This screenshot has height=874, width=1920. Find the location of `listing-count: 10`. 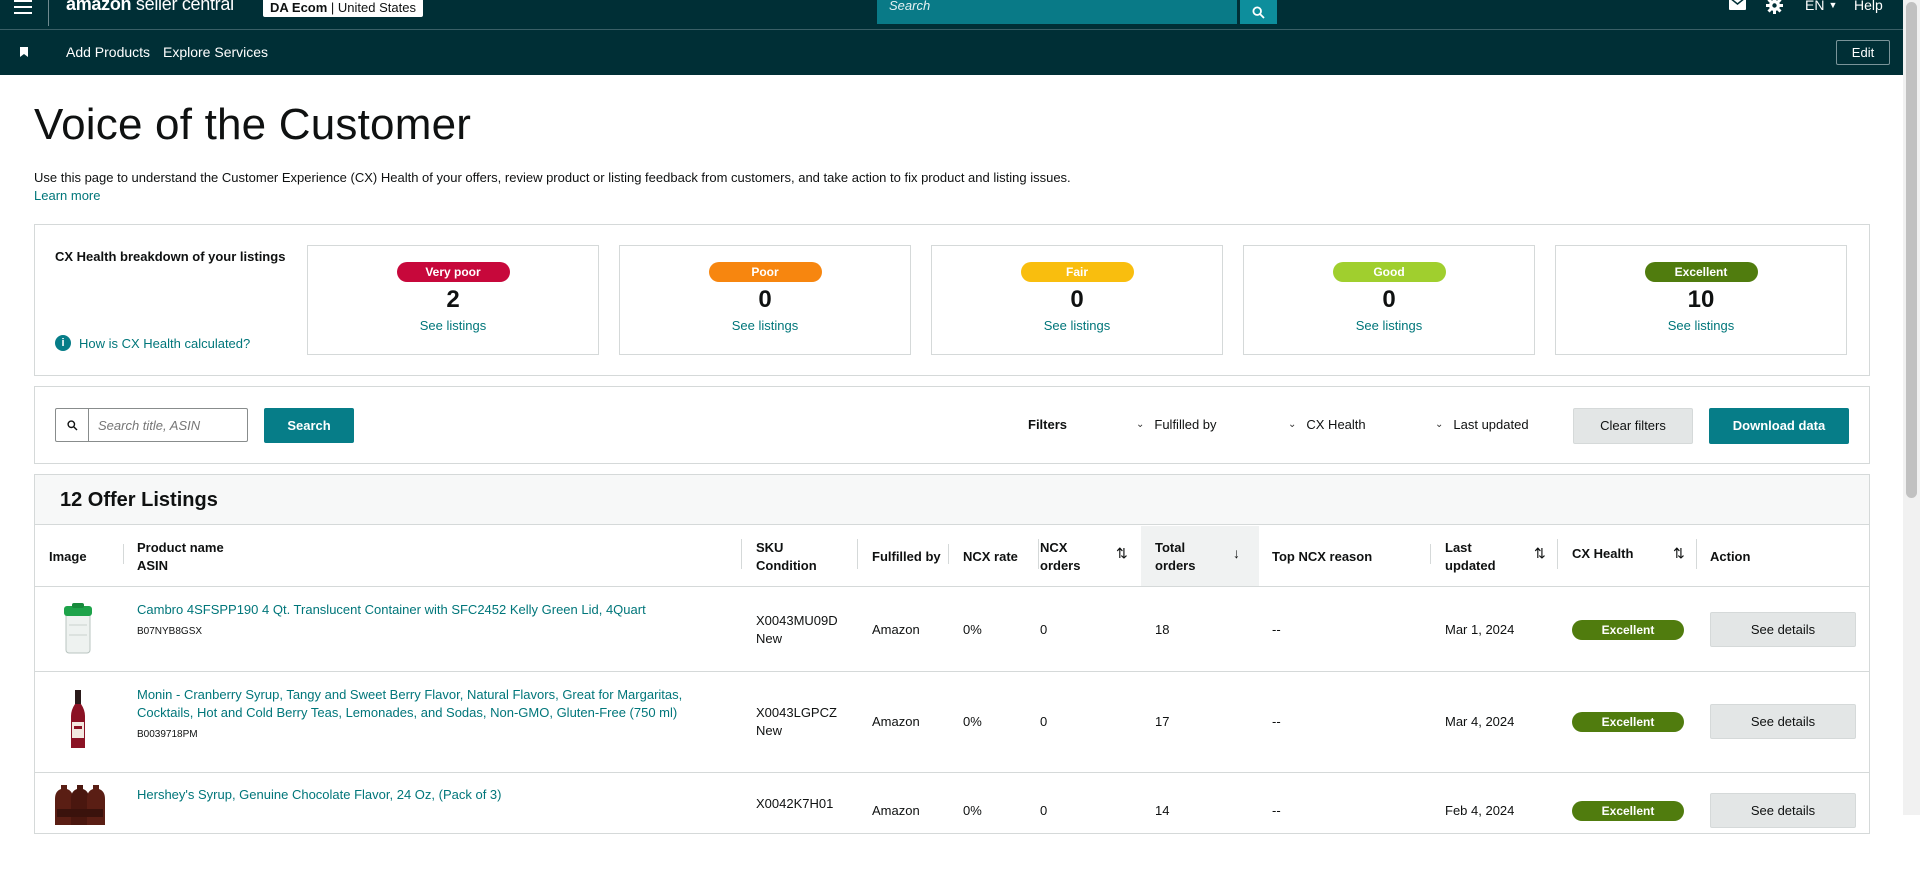

listing-count: 10 is located at coordinates (1701, 299).